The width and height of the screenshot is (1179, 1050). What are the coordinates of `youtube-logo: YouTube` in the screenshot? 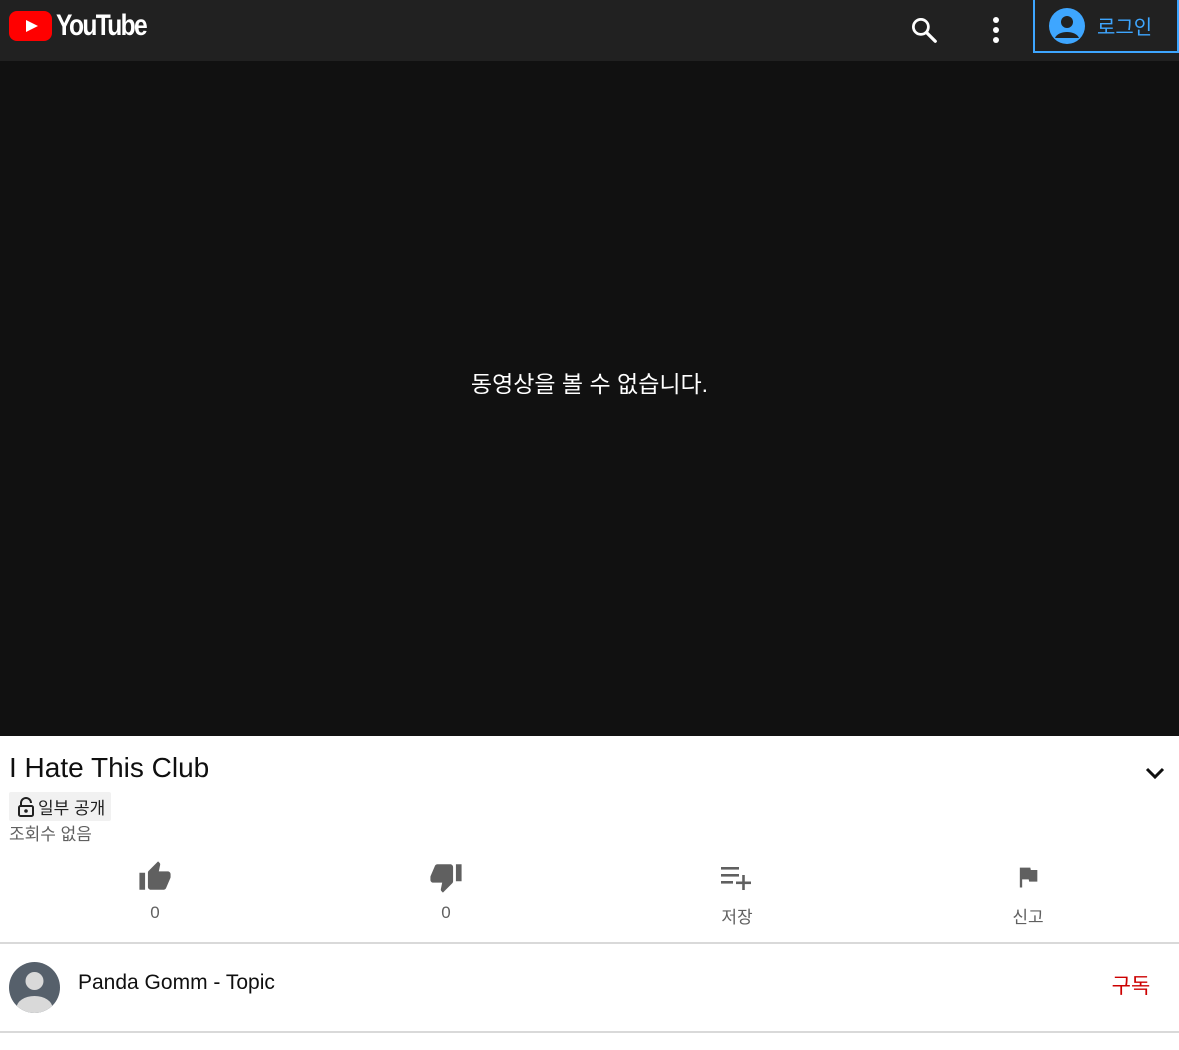 It's located at (87, 25).